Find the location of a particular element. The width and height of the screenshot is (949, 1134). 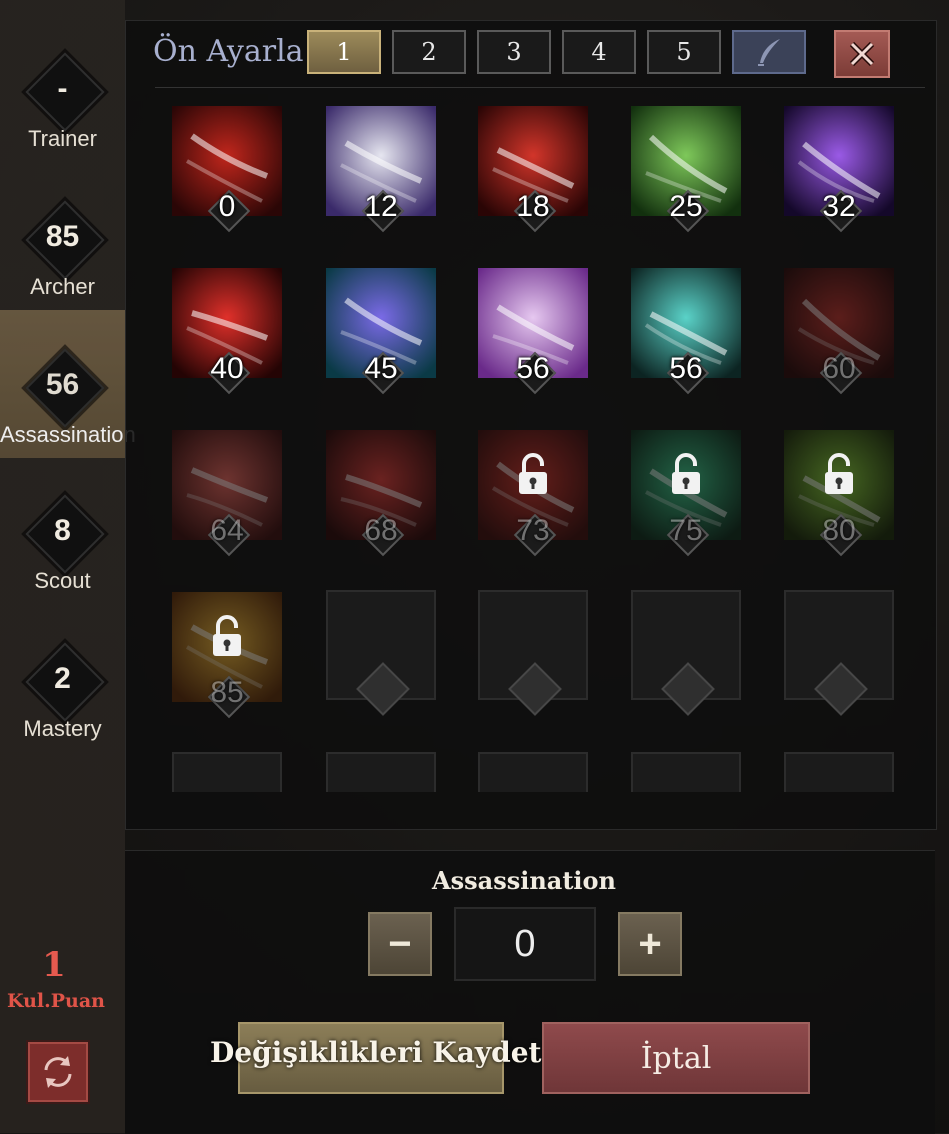

edit-preset-button is located at coordinates (769, 52).